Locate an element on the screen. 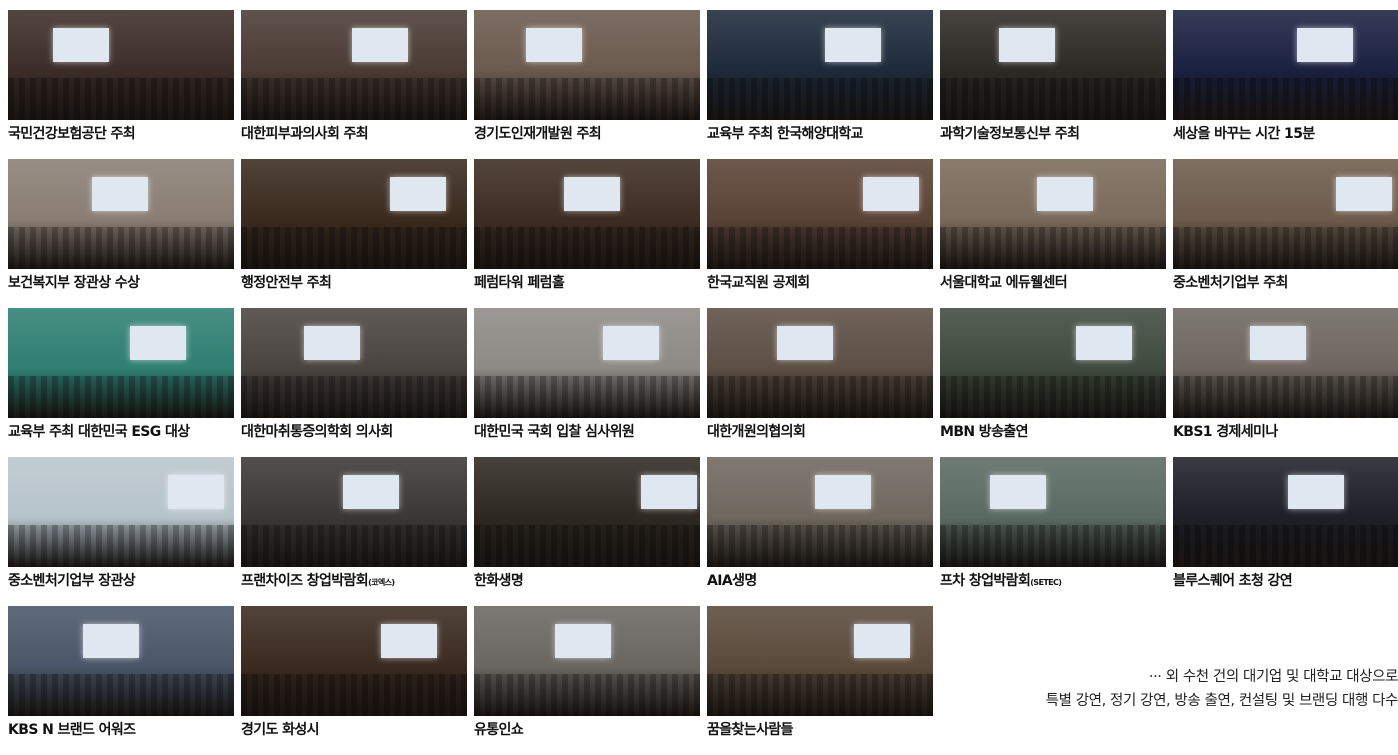 The width and height of the screenshot is (1398, 755). gallery-card: 중소벤처기업부 장관상 is located at coordinates (121, 529).